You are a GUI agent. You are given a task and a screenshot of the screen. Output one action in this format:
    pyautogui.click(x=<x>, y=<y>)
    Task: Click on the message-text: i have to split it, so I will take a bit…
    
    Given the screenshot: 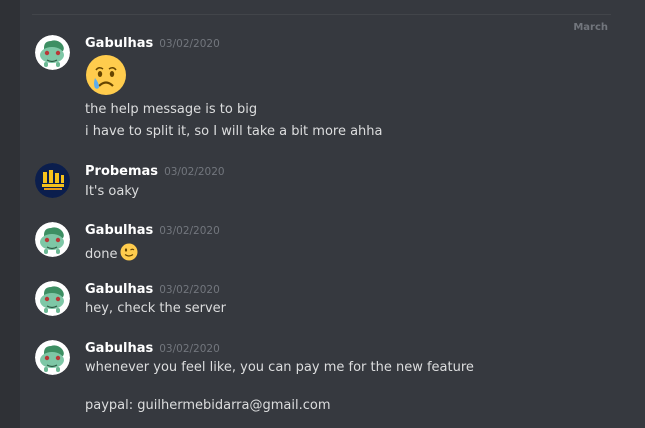 What is the action you would take?
    pyautogui.click(x=234, y=131)
    